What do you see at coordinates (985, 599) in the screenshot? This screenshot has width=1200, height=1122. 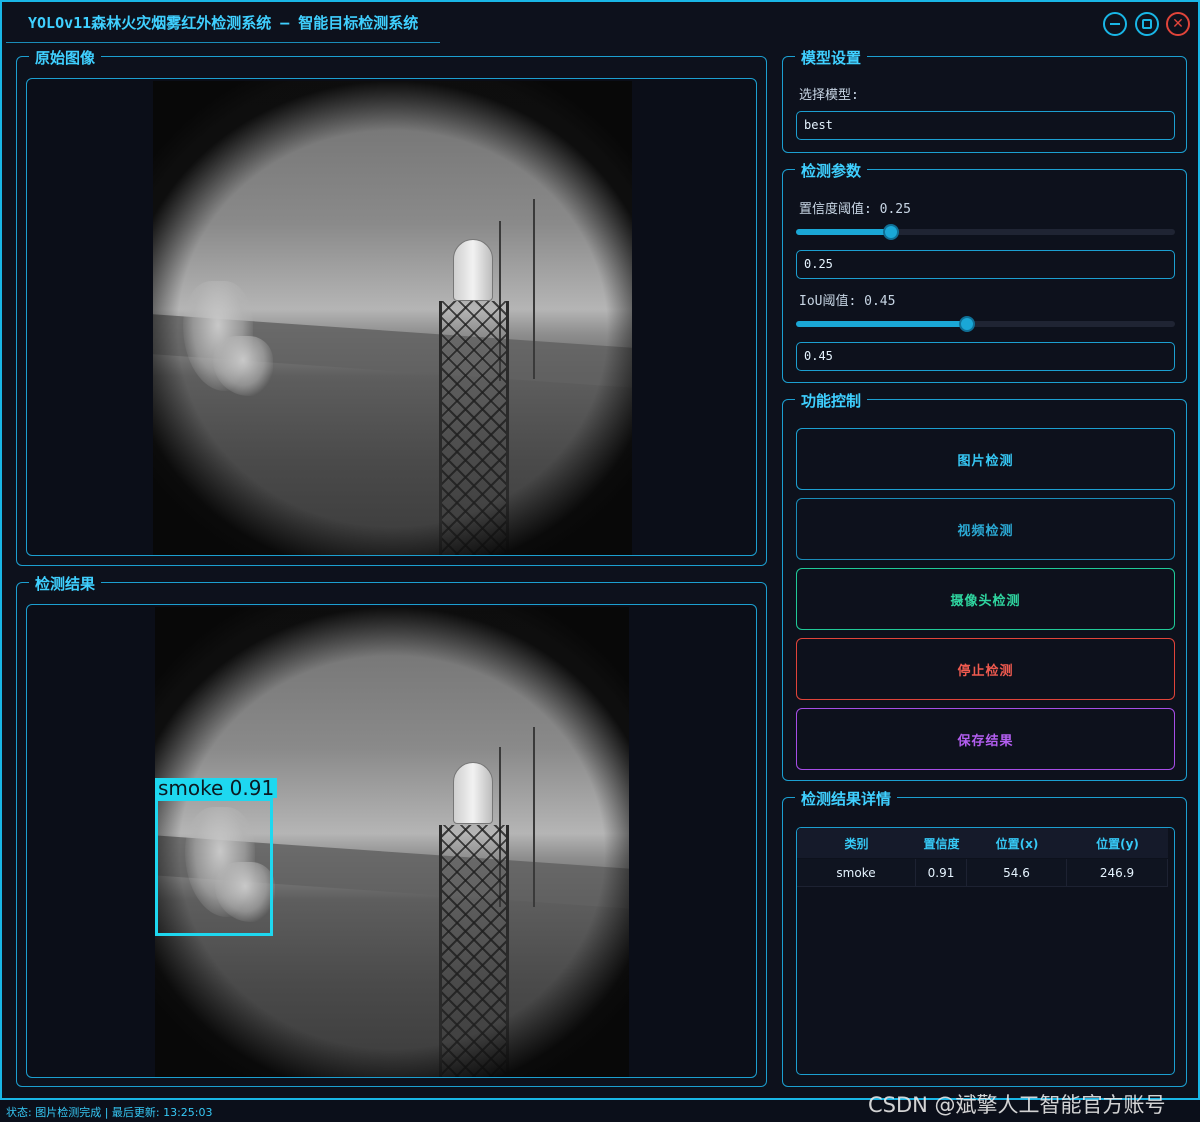 I see `camera-detect-button: 摄像头检测` at bounding box center [985, 599].